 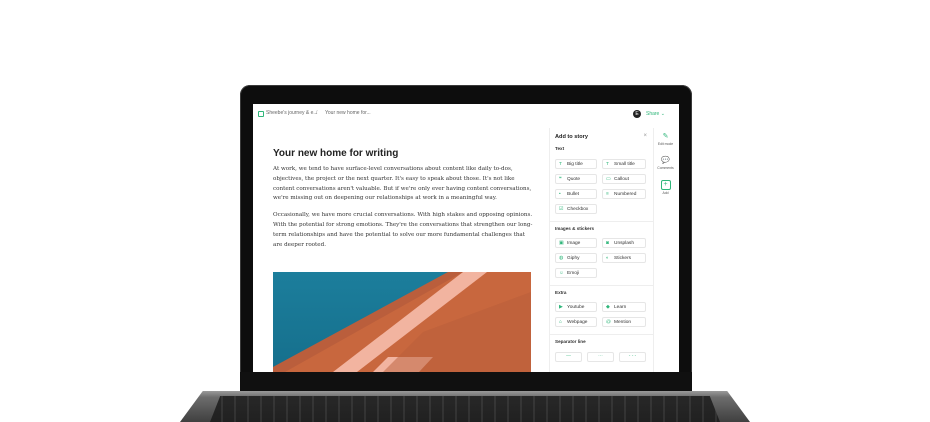 I want to click on item-image: ▣ Image, so click(x=576, y=243).